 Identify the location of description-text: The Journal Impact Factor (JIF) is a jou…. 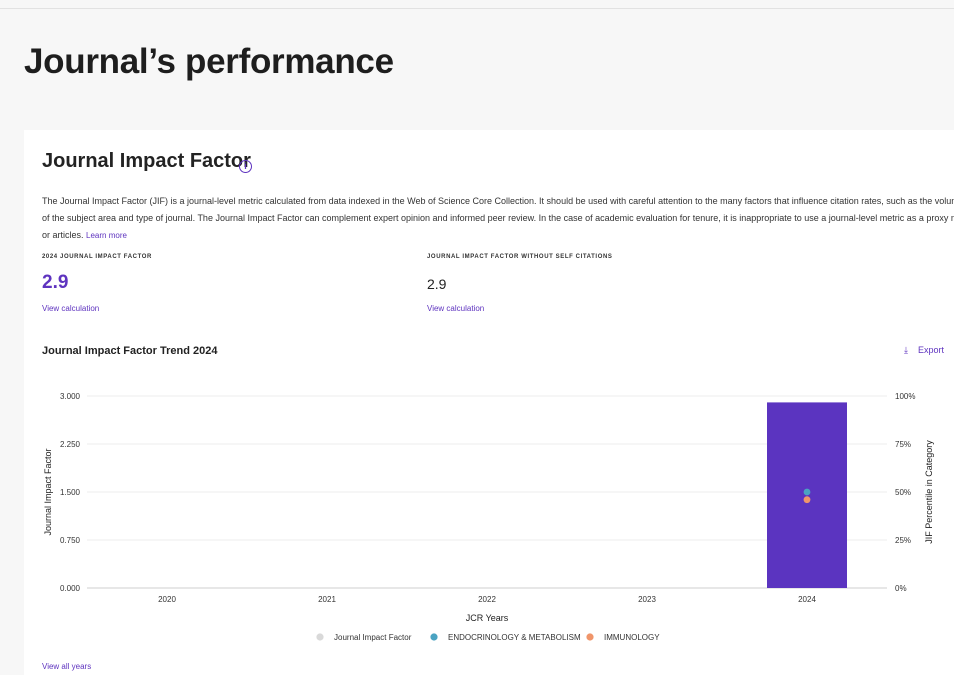
(498, 218).